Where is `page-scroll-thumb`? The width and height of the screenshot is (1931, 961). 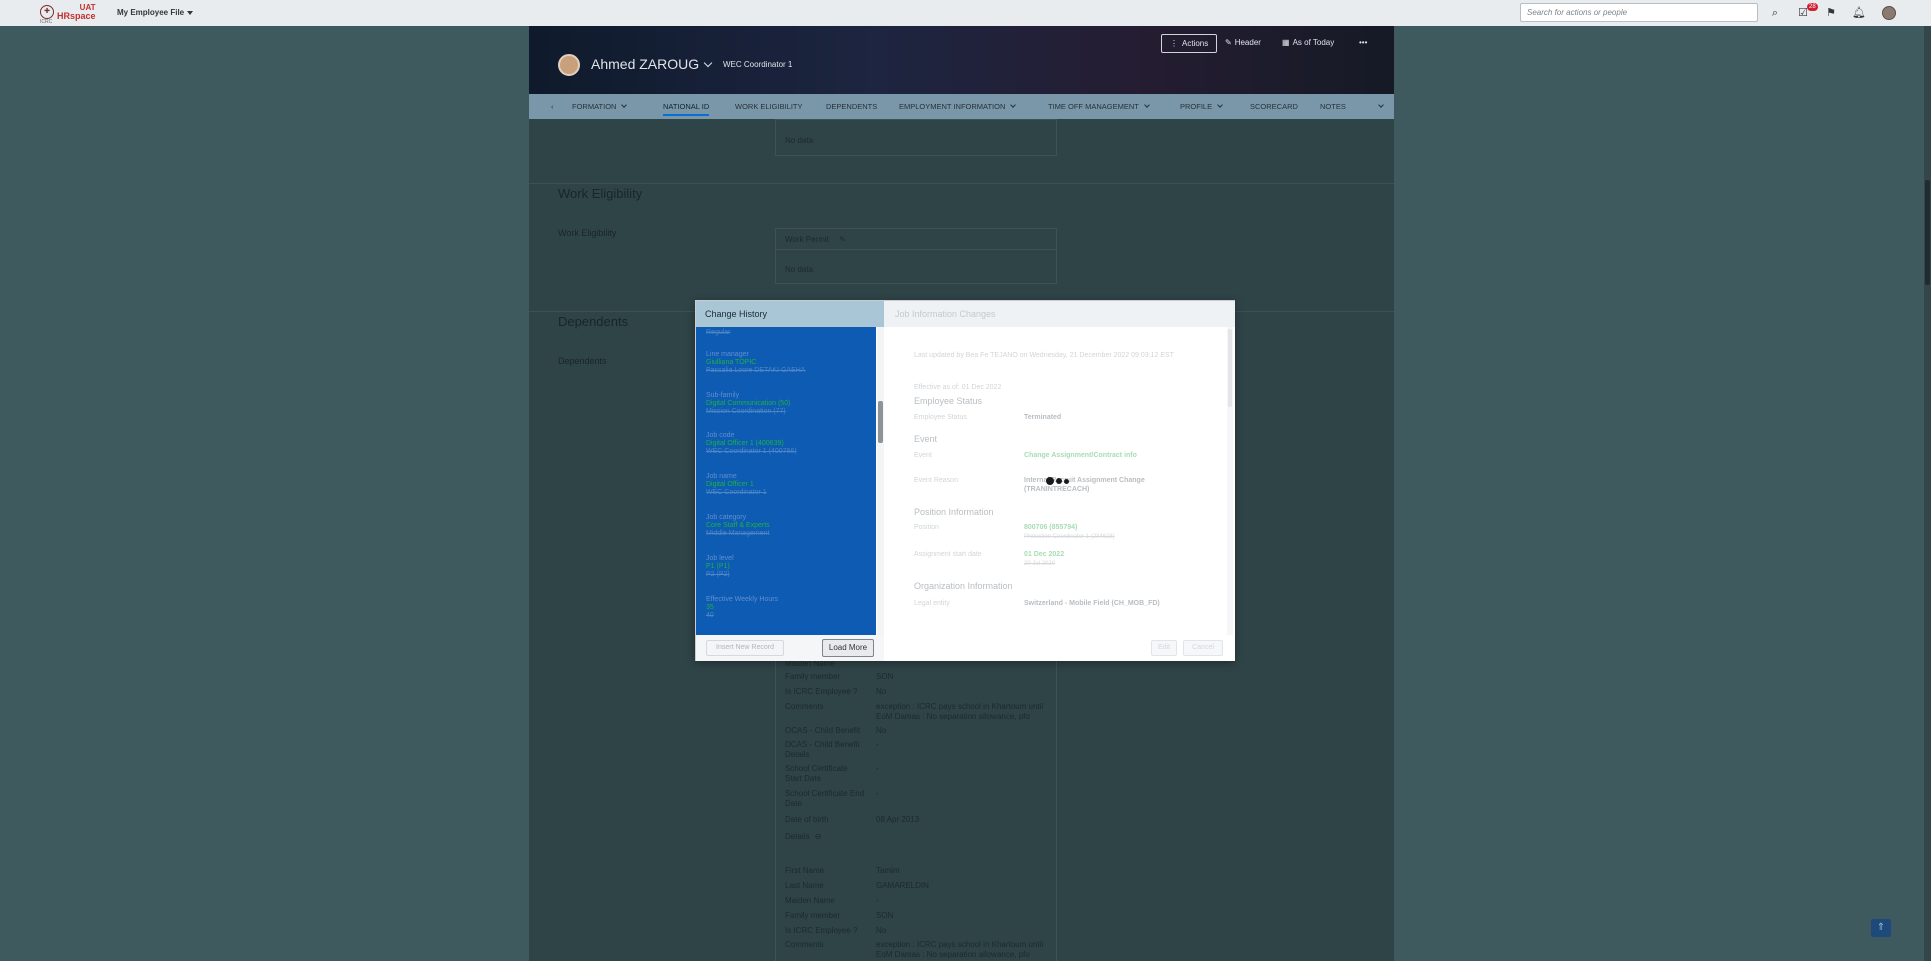
page-scroll-thumb is located at coordinates (1927, 232).